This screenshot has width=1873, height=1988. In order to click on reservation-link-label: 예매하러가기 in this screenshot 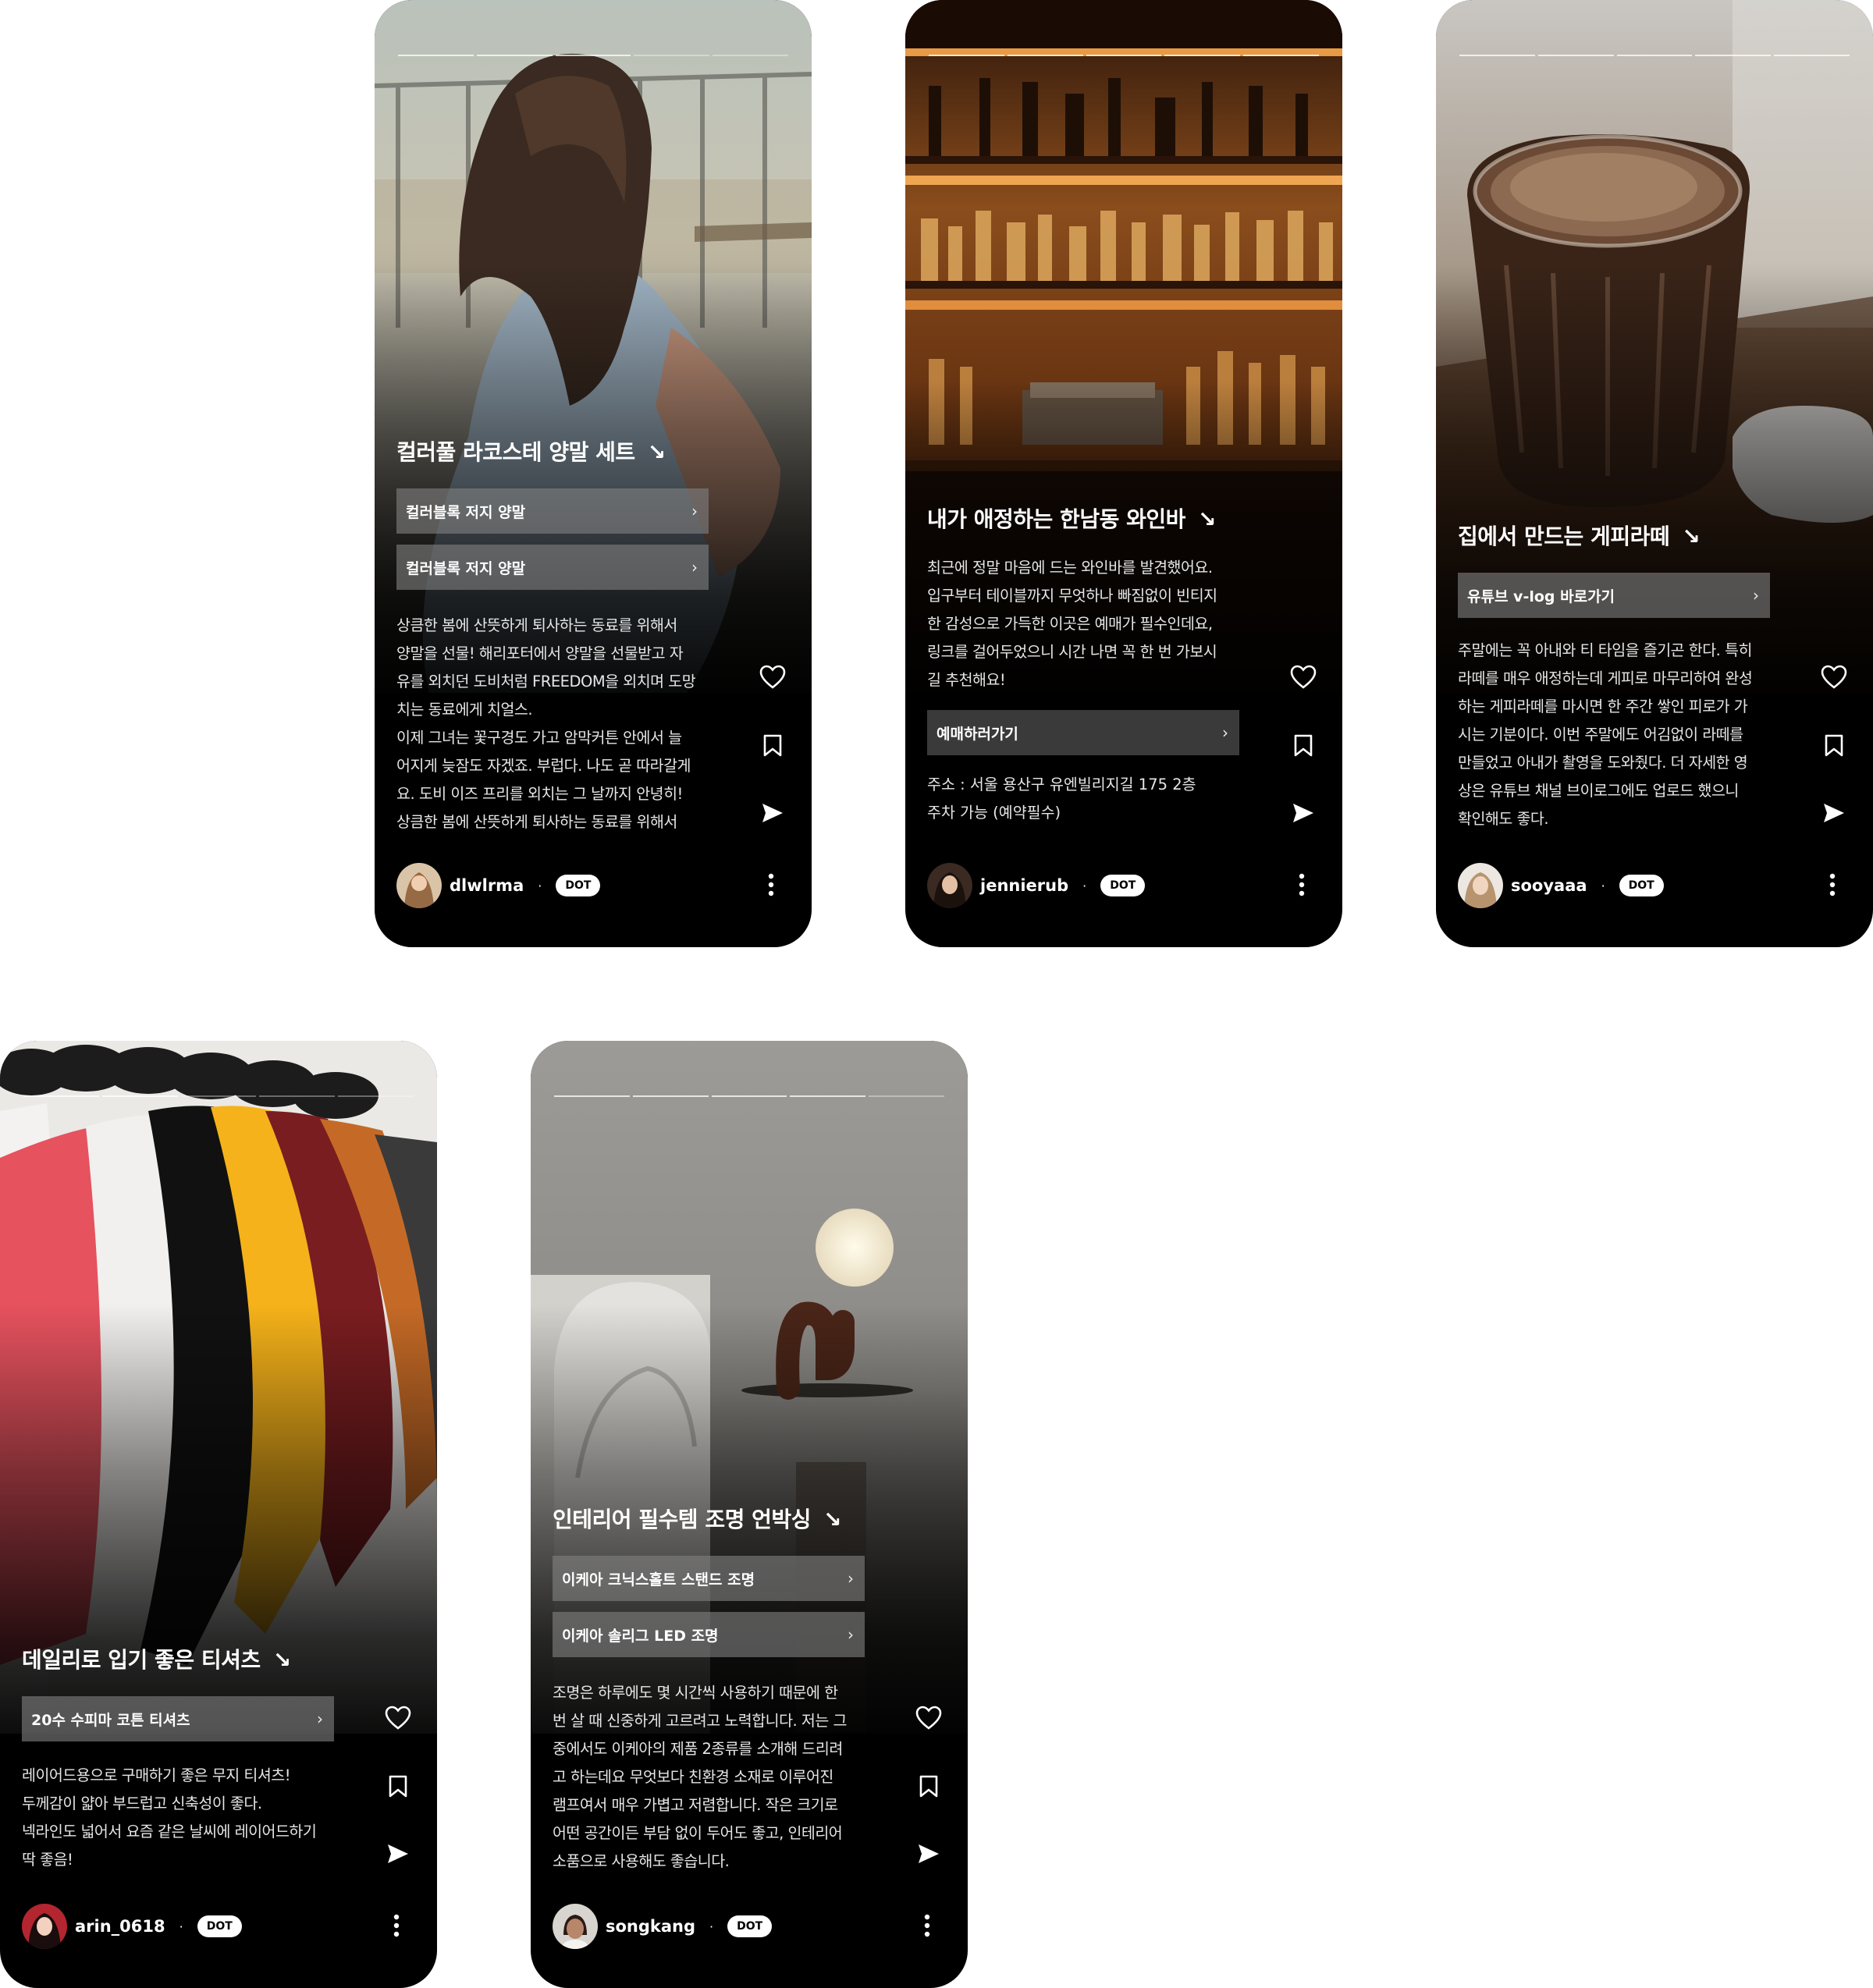, I will do `click(977, 734)`.